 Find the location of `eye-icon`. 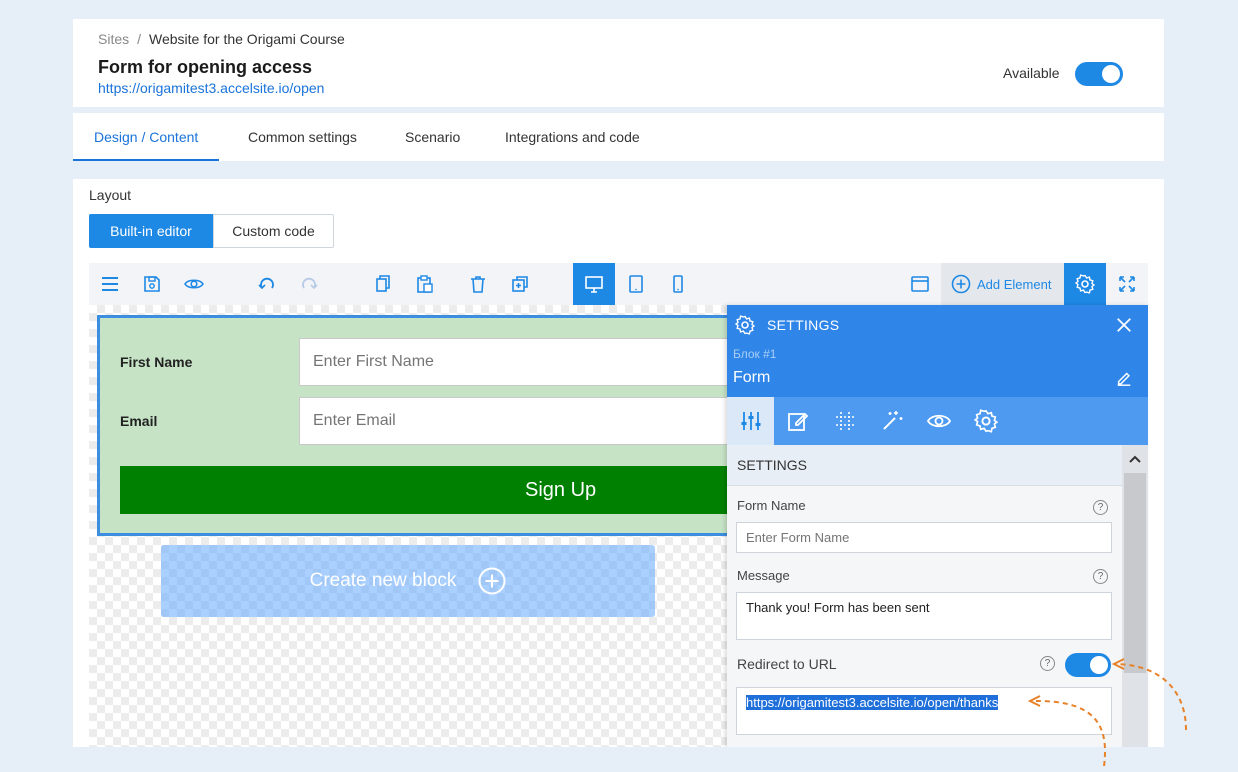

eye-icon is located at coordinates (938, 421).